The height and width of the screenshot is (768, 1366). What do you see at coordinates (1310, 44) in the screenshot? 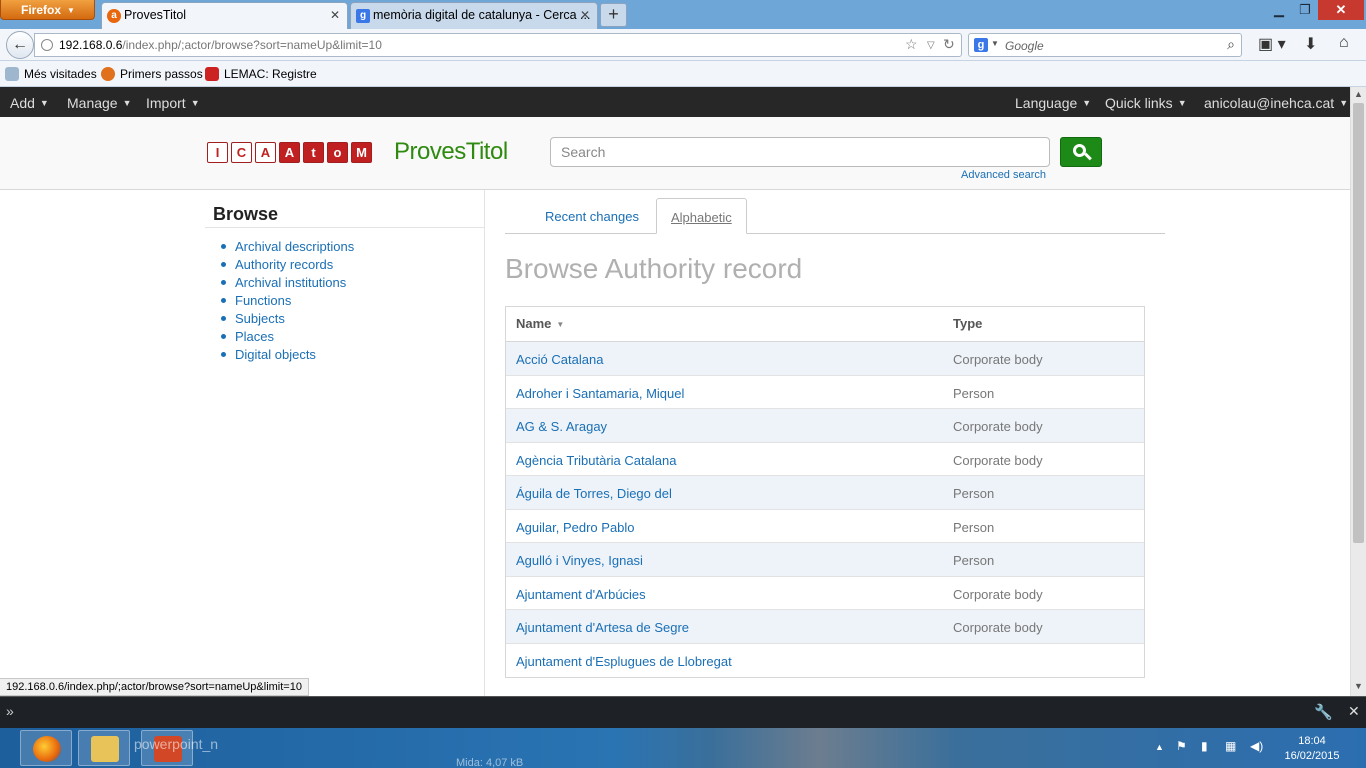
I see `downloads-icon: ⬇` at bounding box center [1310, 44].